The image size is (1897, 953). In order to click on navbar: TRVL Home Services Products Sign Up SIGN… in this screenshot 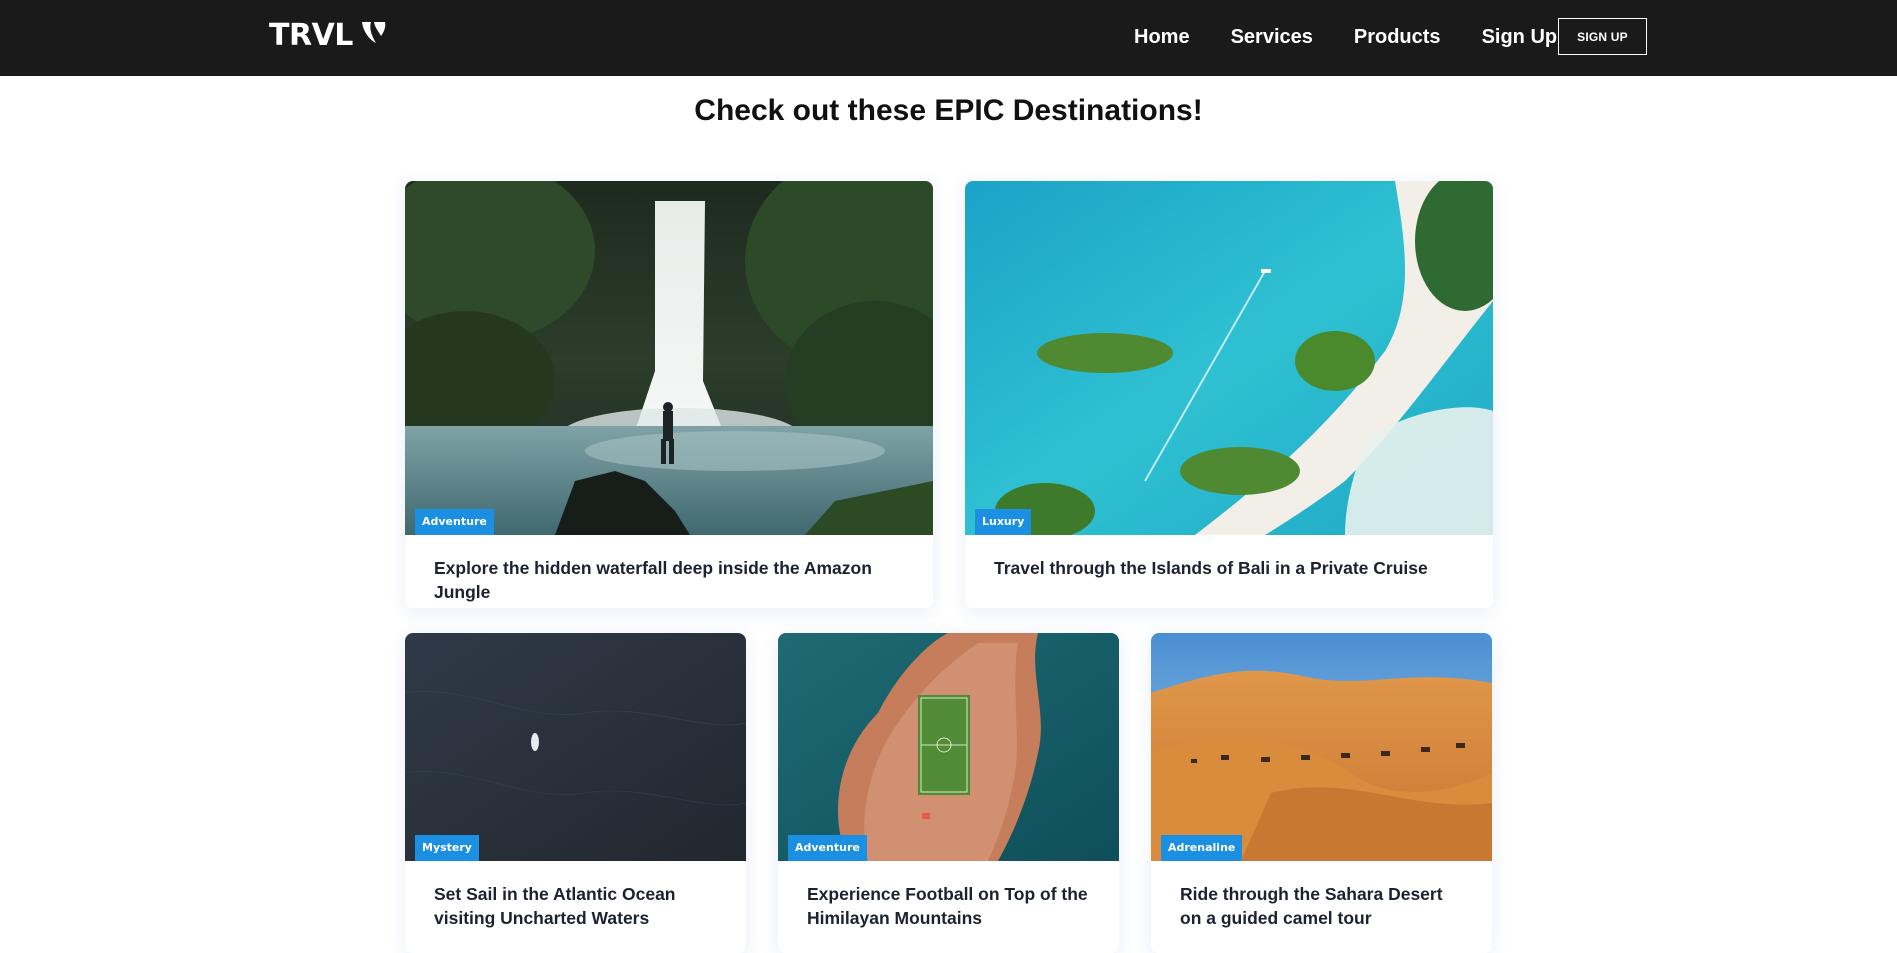, I will do `click(948, 38)`.